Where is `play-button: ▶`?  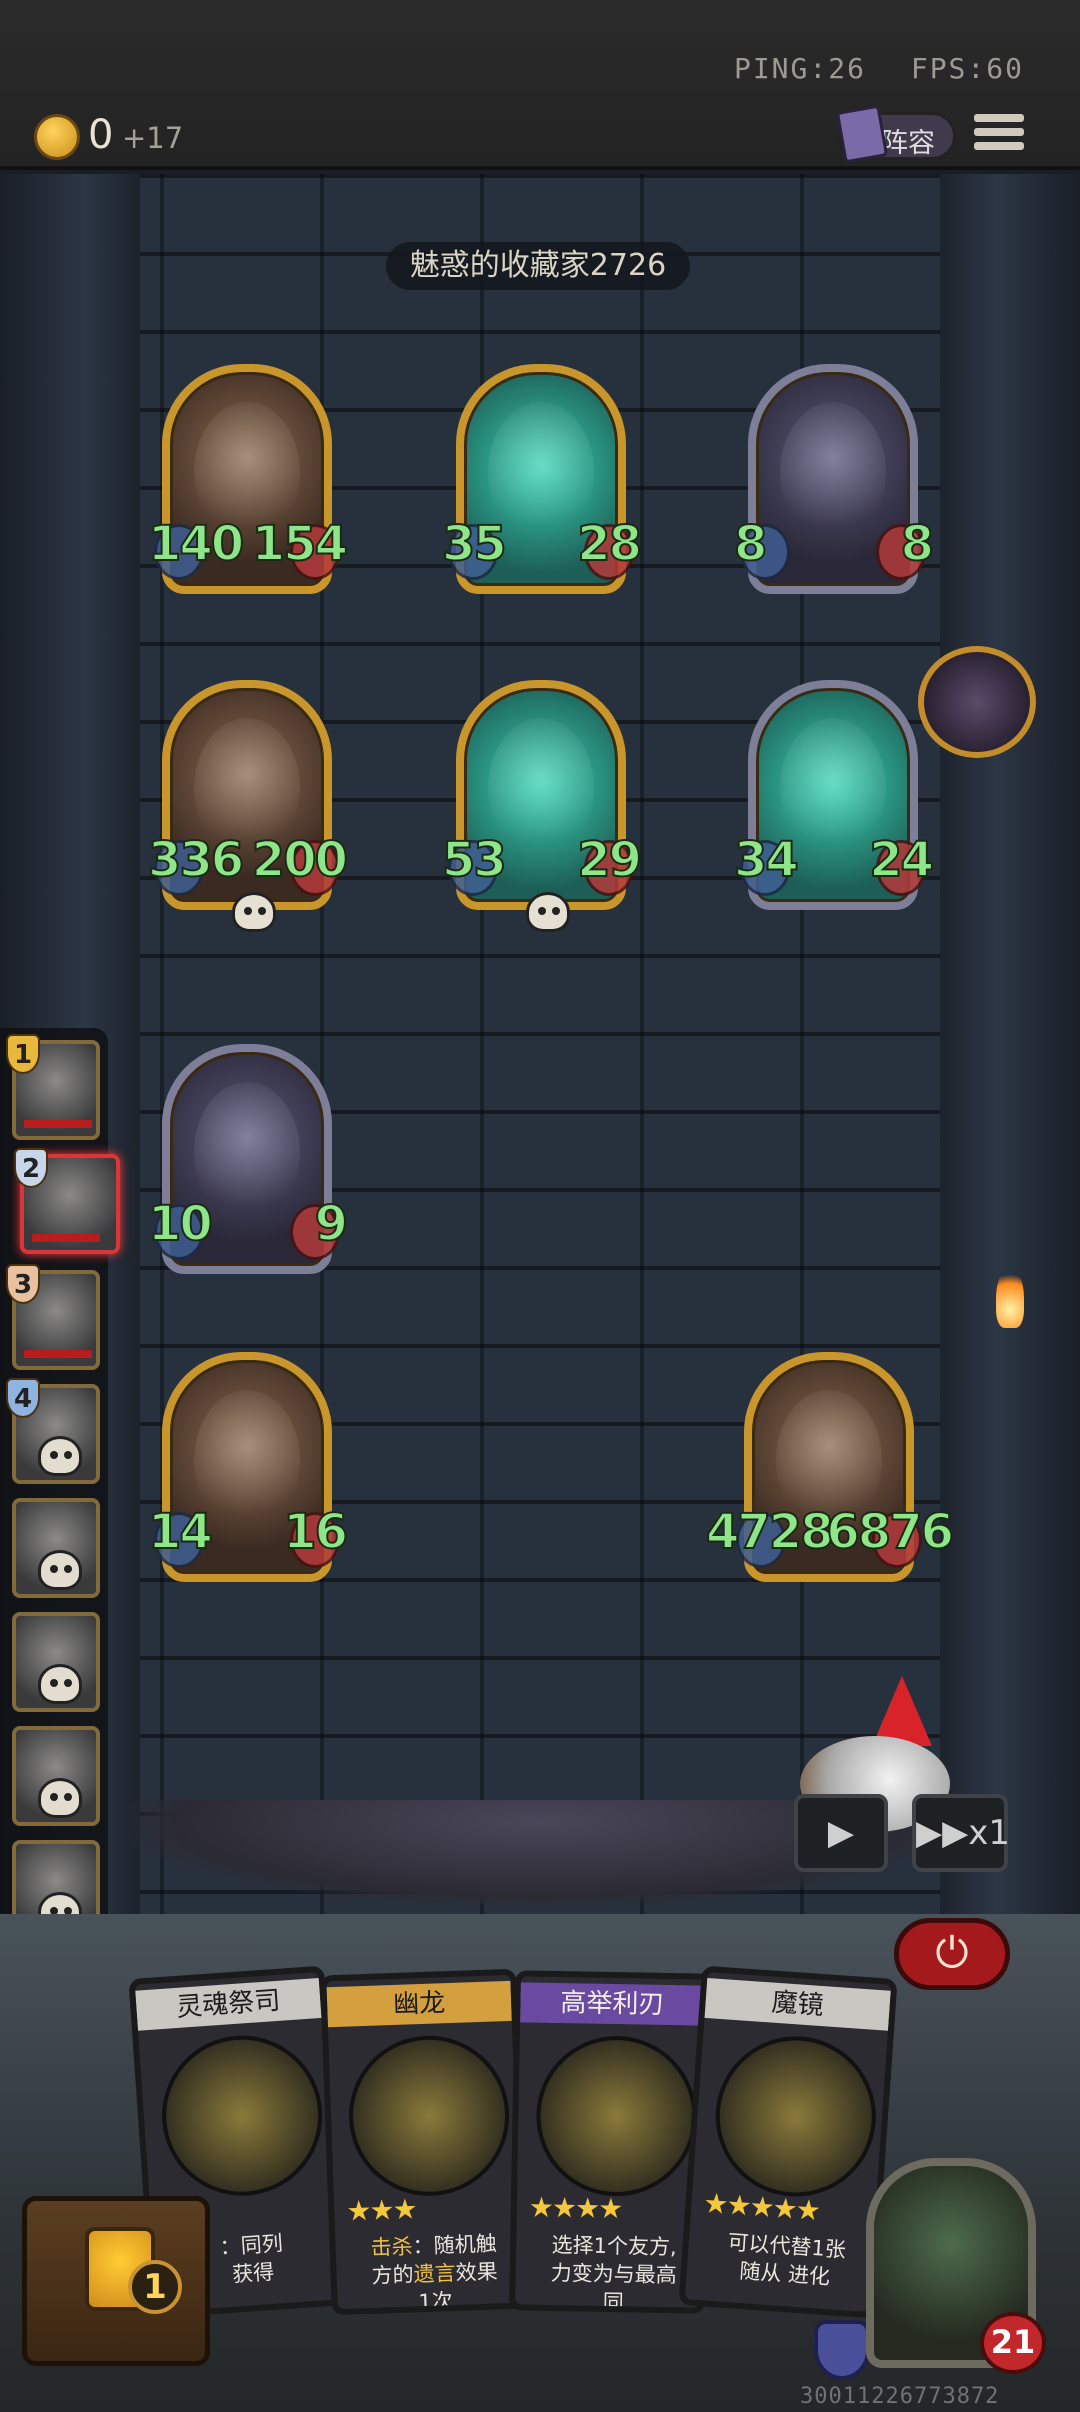
play-button: ▶ is located at coordinates (841, 1833).